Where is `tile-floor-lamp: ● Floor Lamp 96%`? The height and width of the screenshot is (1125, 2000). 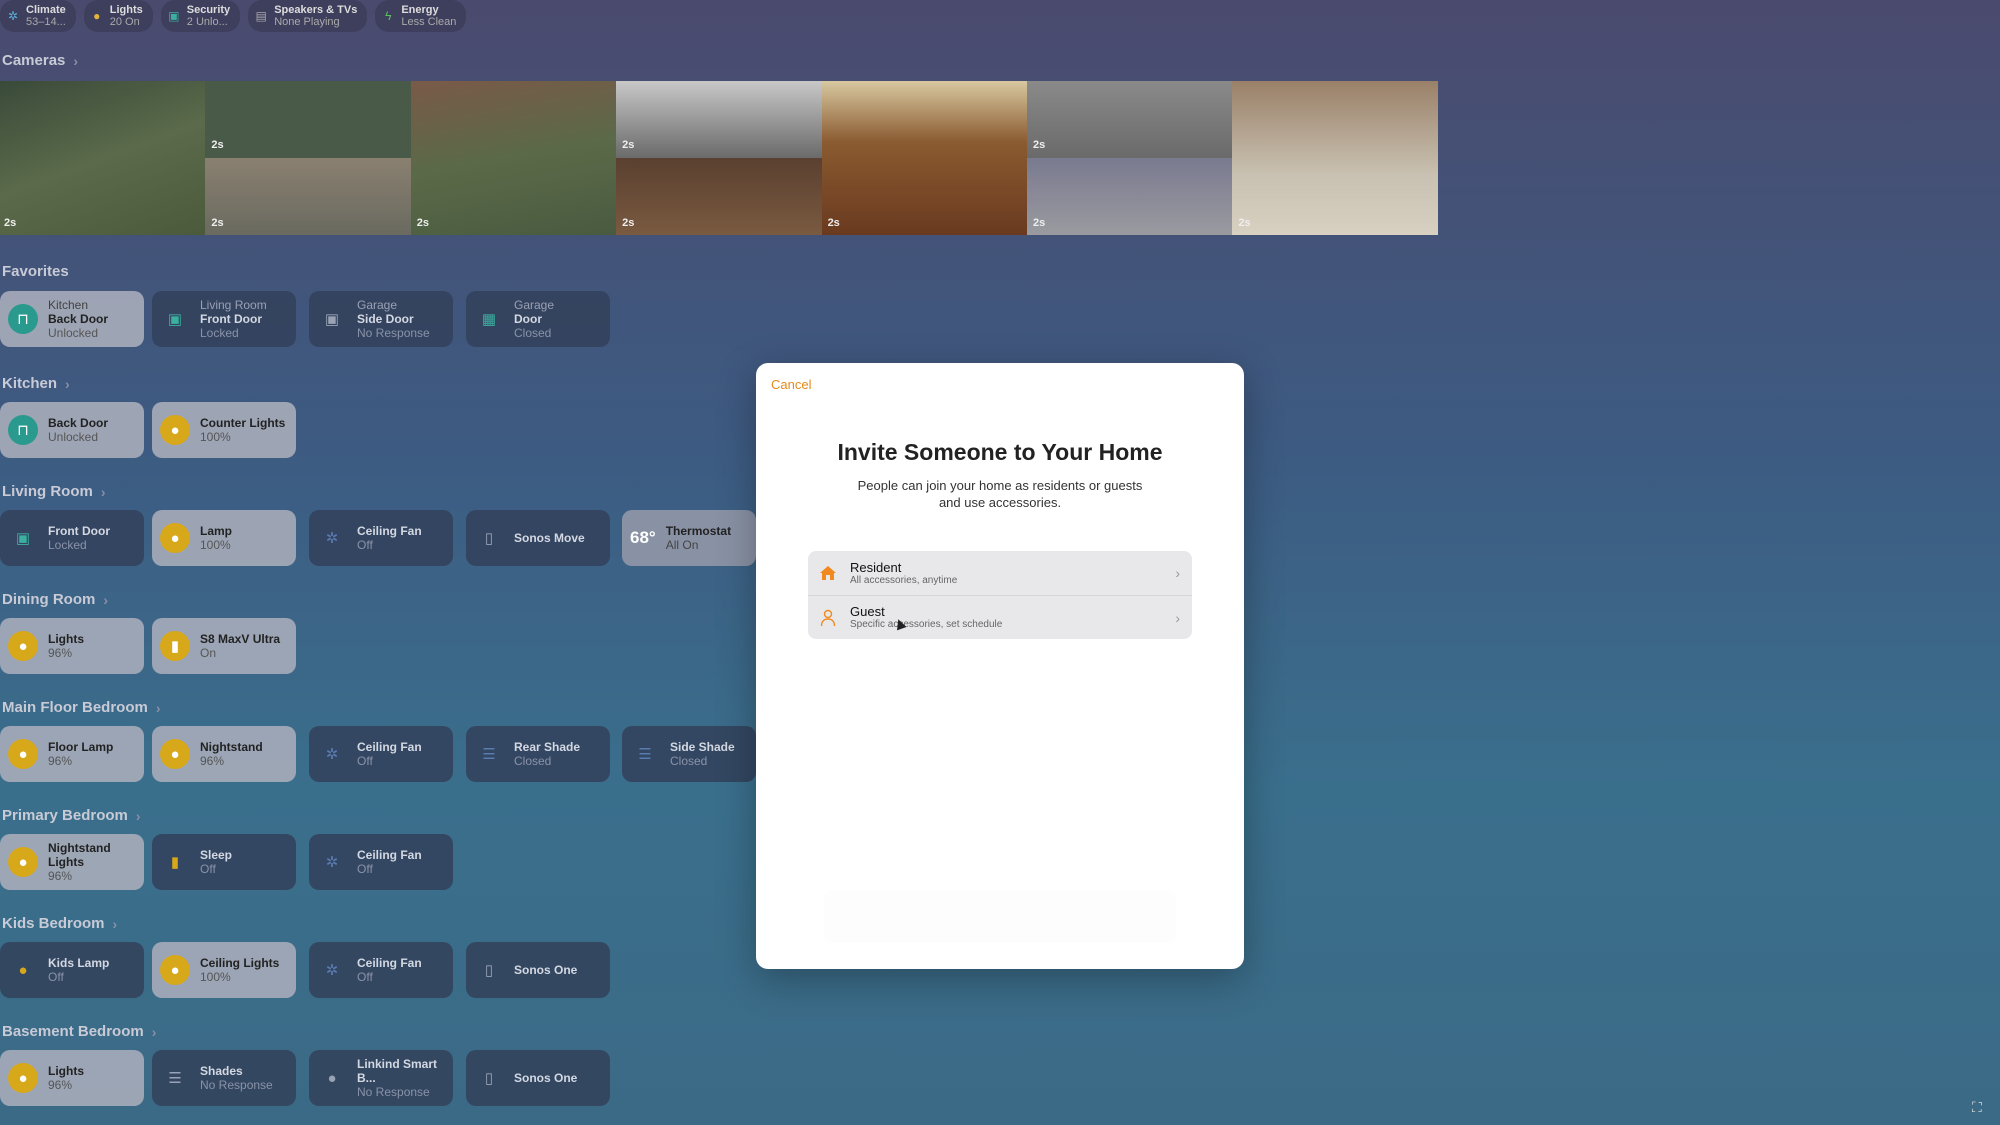 tile-floor-lamp: ● Floor Lamp 96% is located at coordinates (72, 754).